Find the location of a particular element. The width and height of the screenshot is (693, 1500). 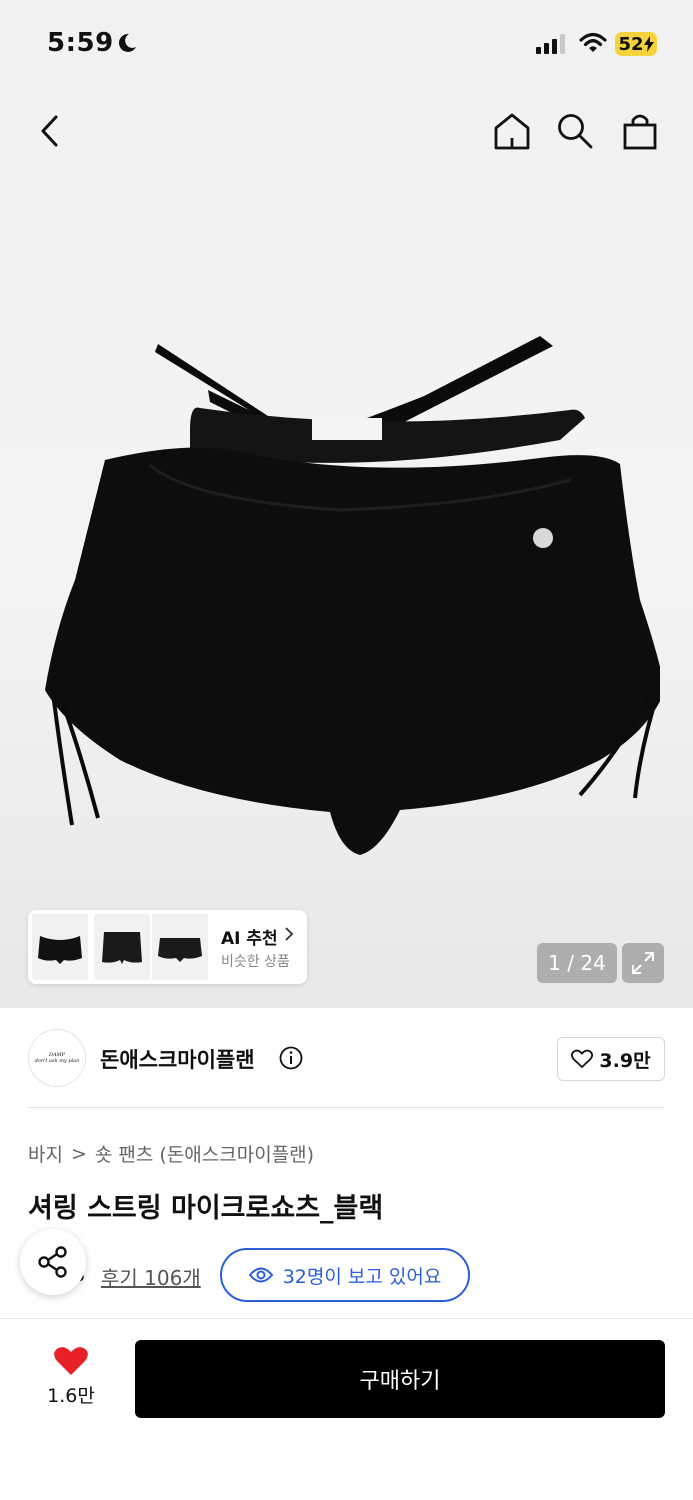

product-title: 셔링 스트링 마이크로쇼츠_블랙 is located at coordinates (206, 1208).